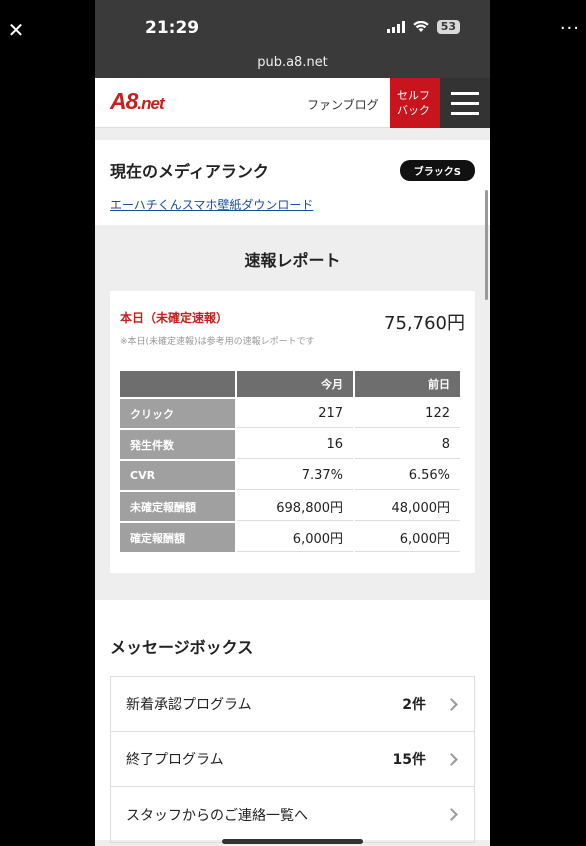 The image size is (586, 846). Describe the element at coordinates (413, 95) in the screenshot. I see `self-back-label-1: セルフ` at that location.